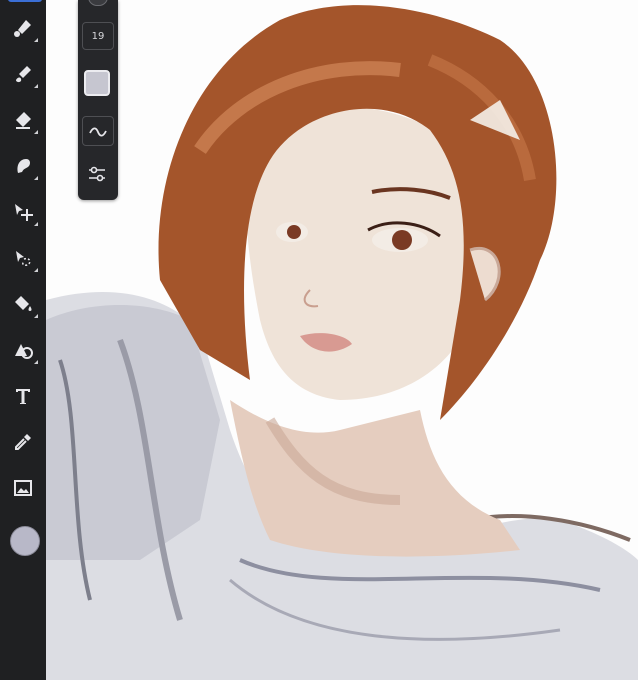  What do you see at coordinates (98, 100) in the screenshot?
I see `brush-settings-panel: 19` at bounding box center [98, 100].